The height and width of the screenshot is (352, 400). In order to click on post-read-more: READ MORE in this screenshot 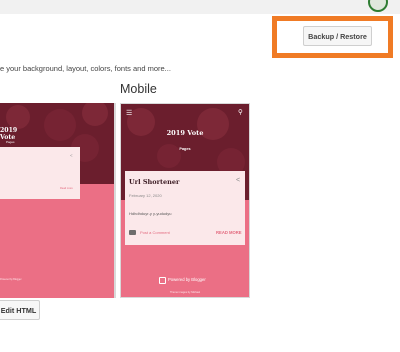, I will do `click(229, 232)`.